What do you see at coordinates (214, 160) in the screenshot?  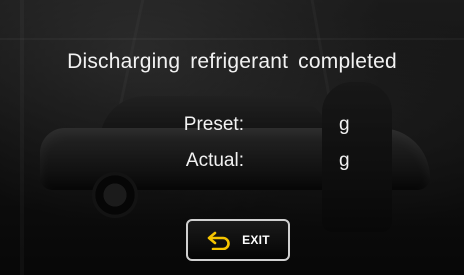 I see `actual-label: Actual:` at bounding box center [214, 160].